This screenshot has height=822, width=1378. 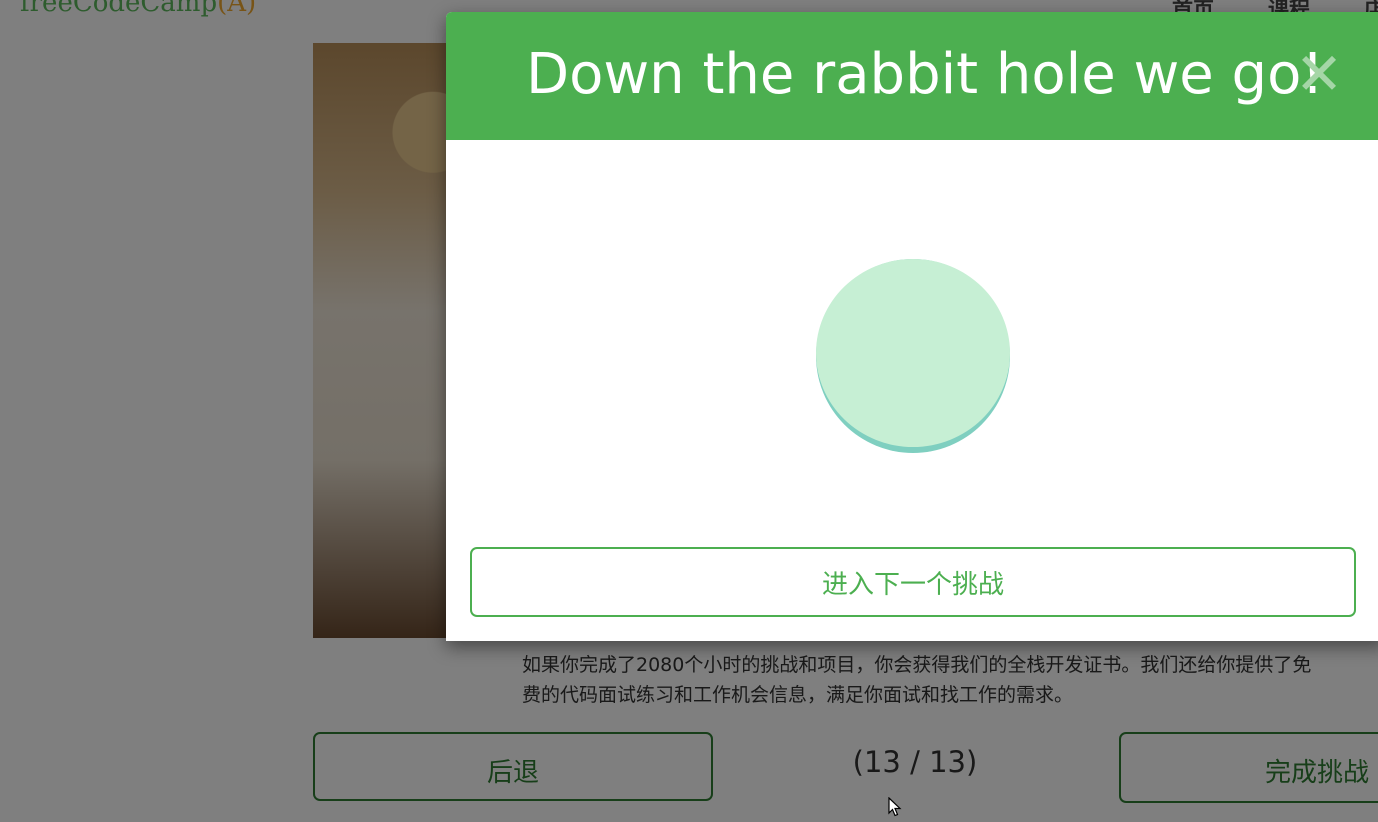 I want to click on next-challenge-button: 进入下一个挑战, so click(x=913, y=582).